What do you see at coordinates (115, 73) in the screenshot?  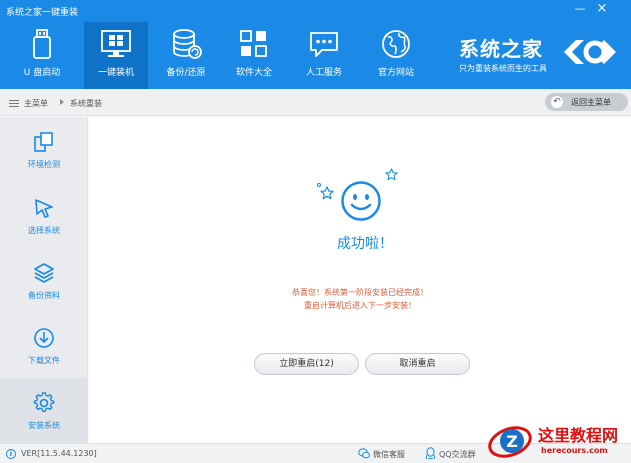 I see `nav-label: 一键装机` at bounding box center [115, 73].